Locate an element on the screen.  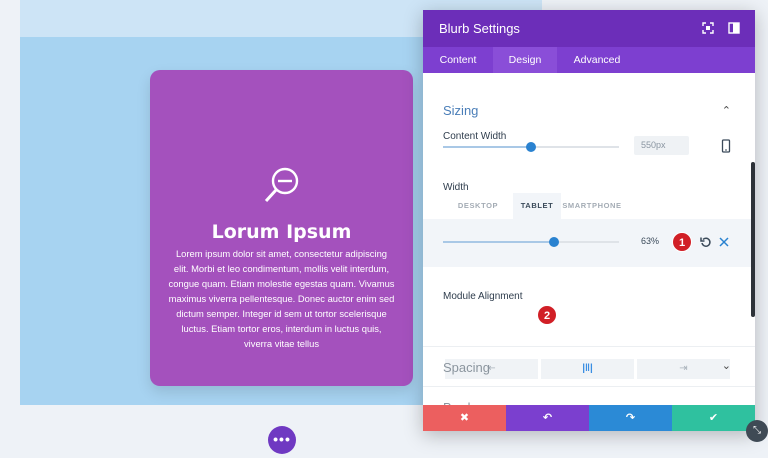
content-width-slider-handle is located at coordinates (531, 147).